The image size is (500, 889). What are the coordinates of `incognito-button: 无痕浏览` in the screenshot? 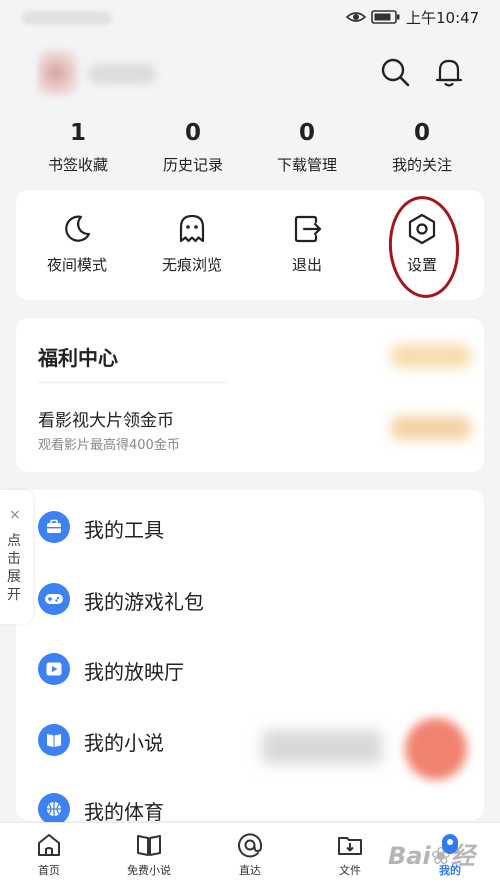 It's located at (192, 243).